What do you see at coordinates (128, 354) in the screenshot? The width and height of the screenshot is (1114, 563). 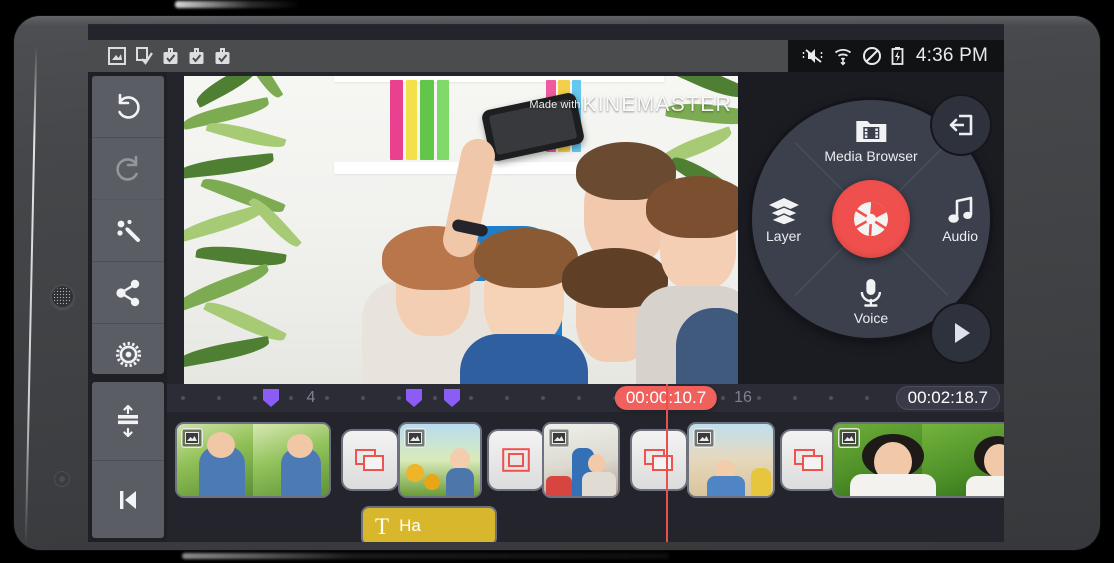 I see `gear-icon` at bounding box center [128, 354].